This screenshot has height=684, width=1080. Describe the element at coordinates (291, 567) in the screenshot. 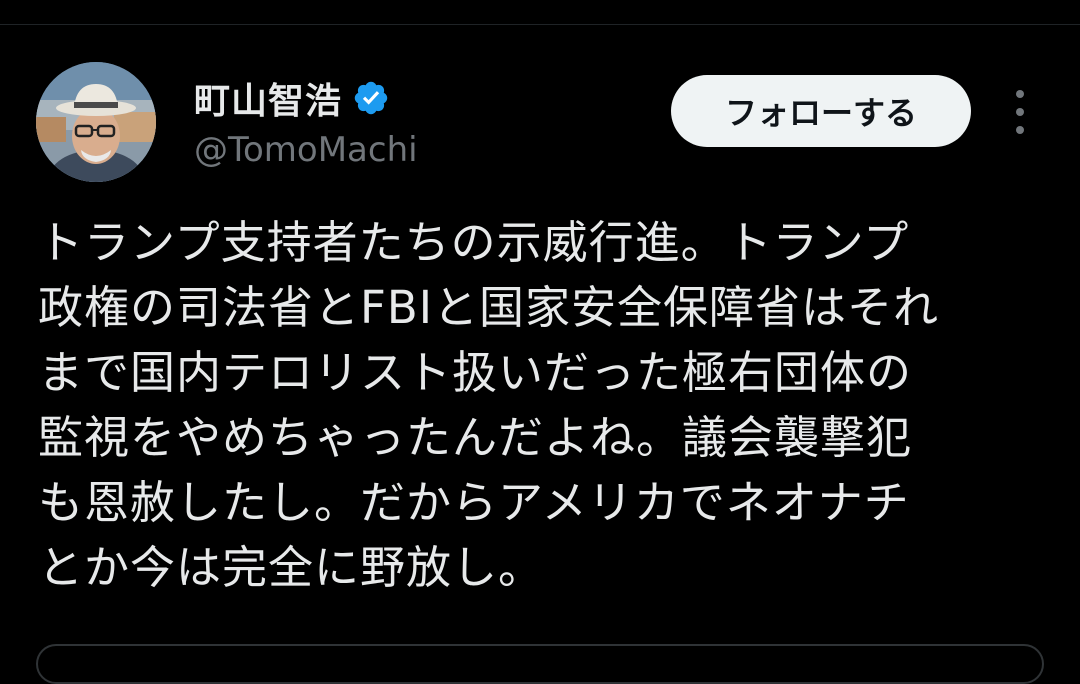

I see `tweet-text-line: とか今は完全に野放し。` at that location.